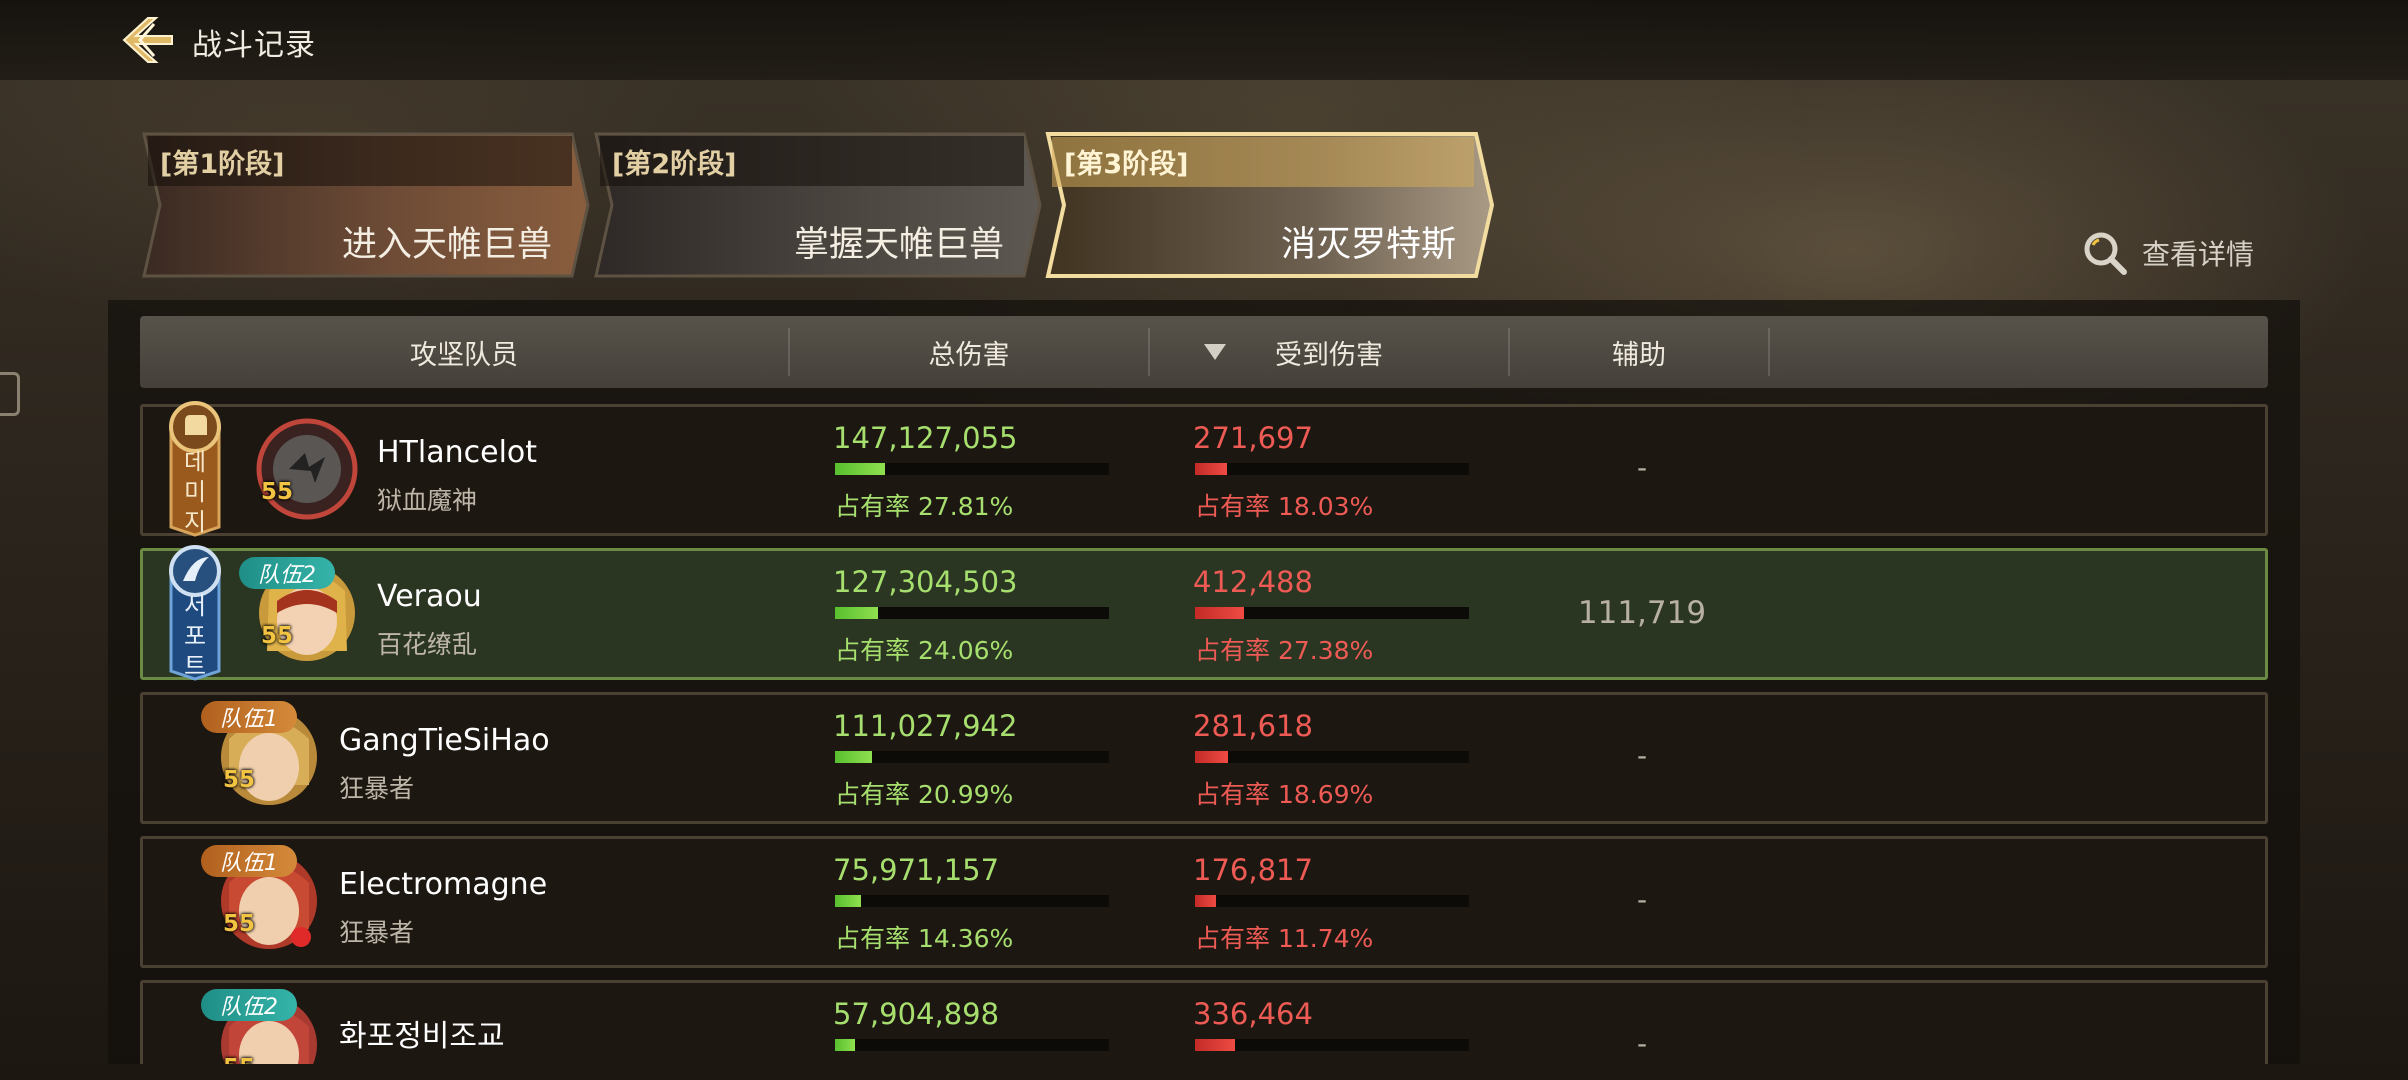  Describe the element at coordinates (422, 1036) in the screenshot. I see `player-name: 화포정비조교` at that location.